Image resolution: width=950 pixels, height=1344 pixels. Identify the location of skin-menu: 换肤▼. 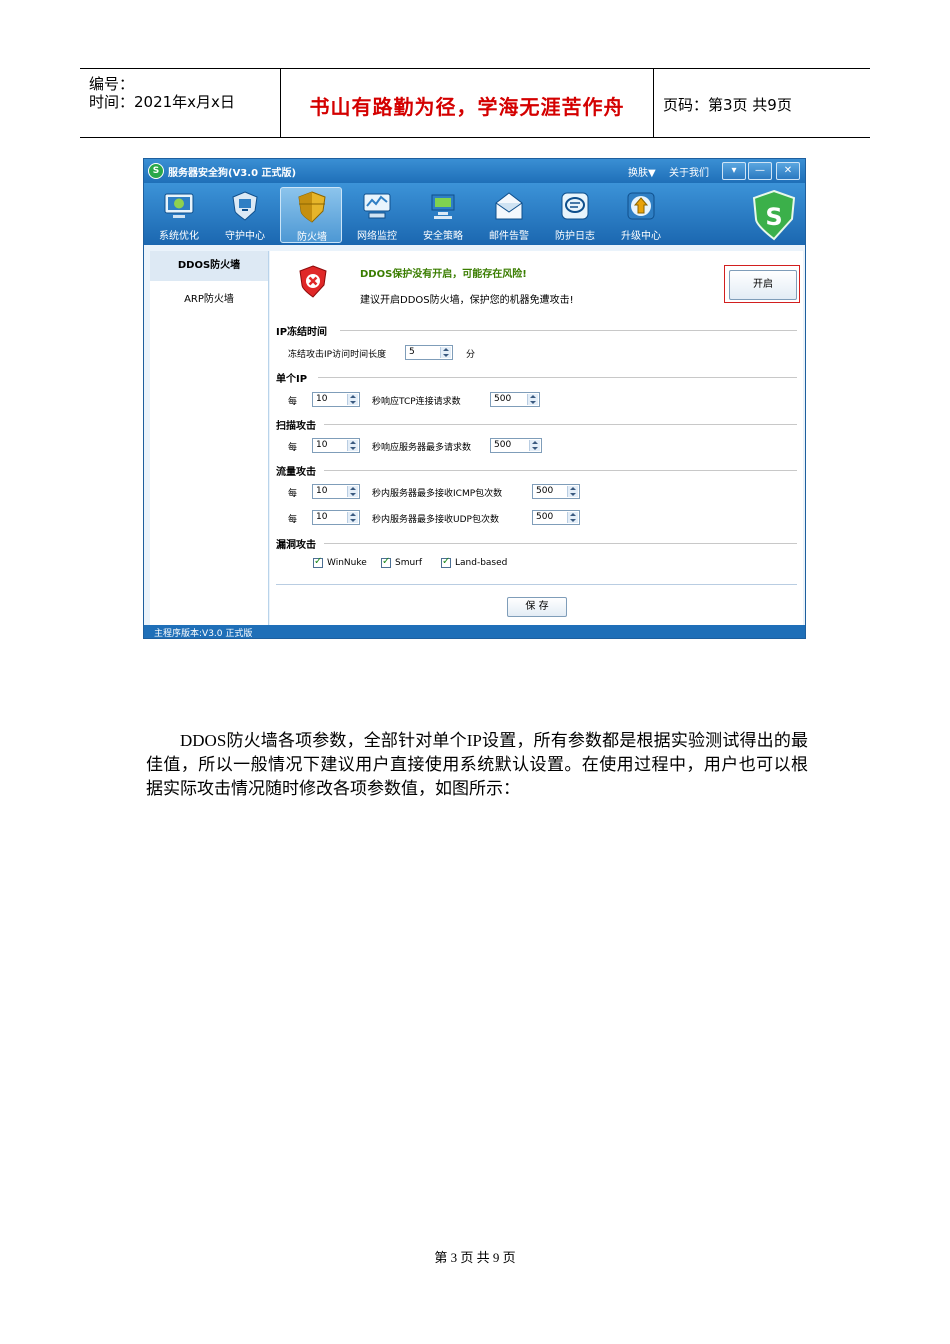
(642, 171).